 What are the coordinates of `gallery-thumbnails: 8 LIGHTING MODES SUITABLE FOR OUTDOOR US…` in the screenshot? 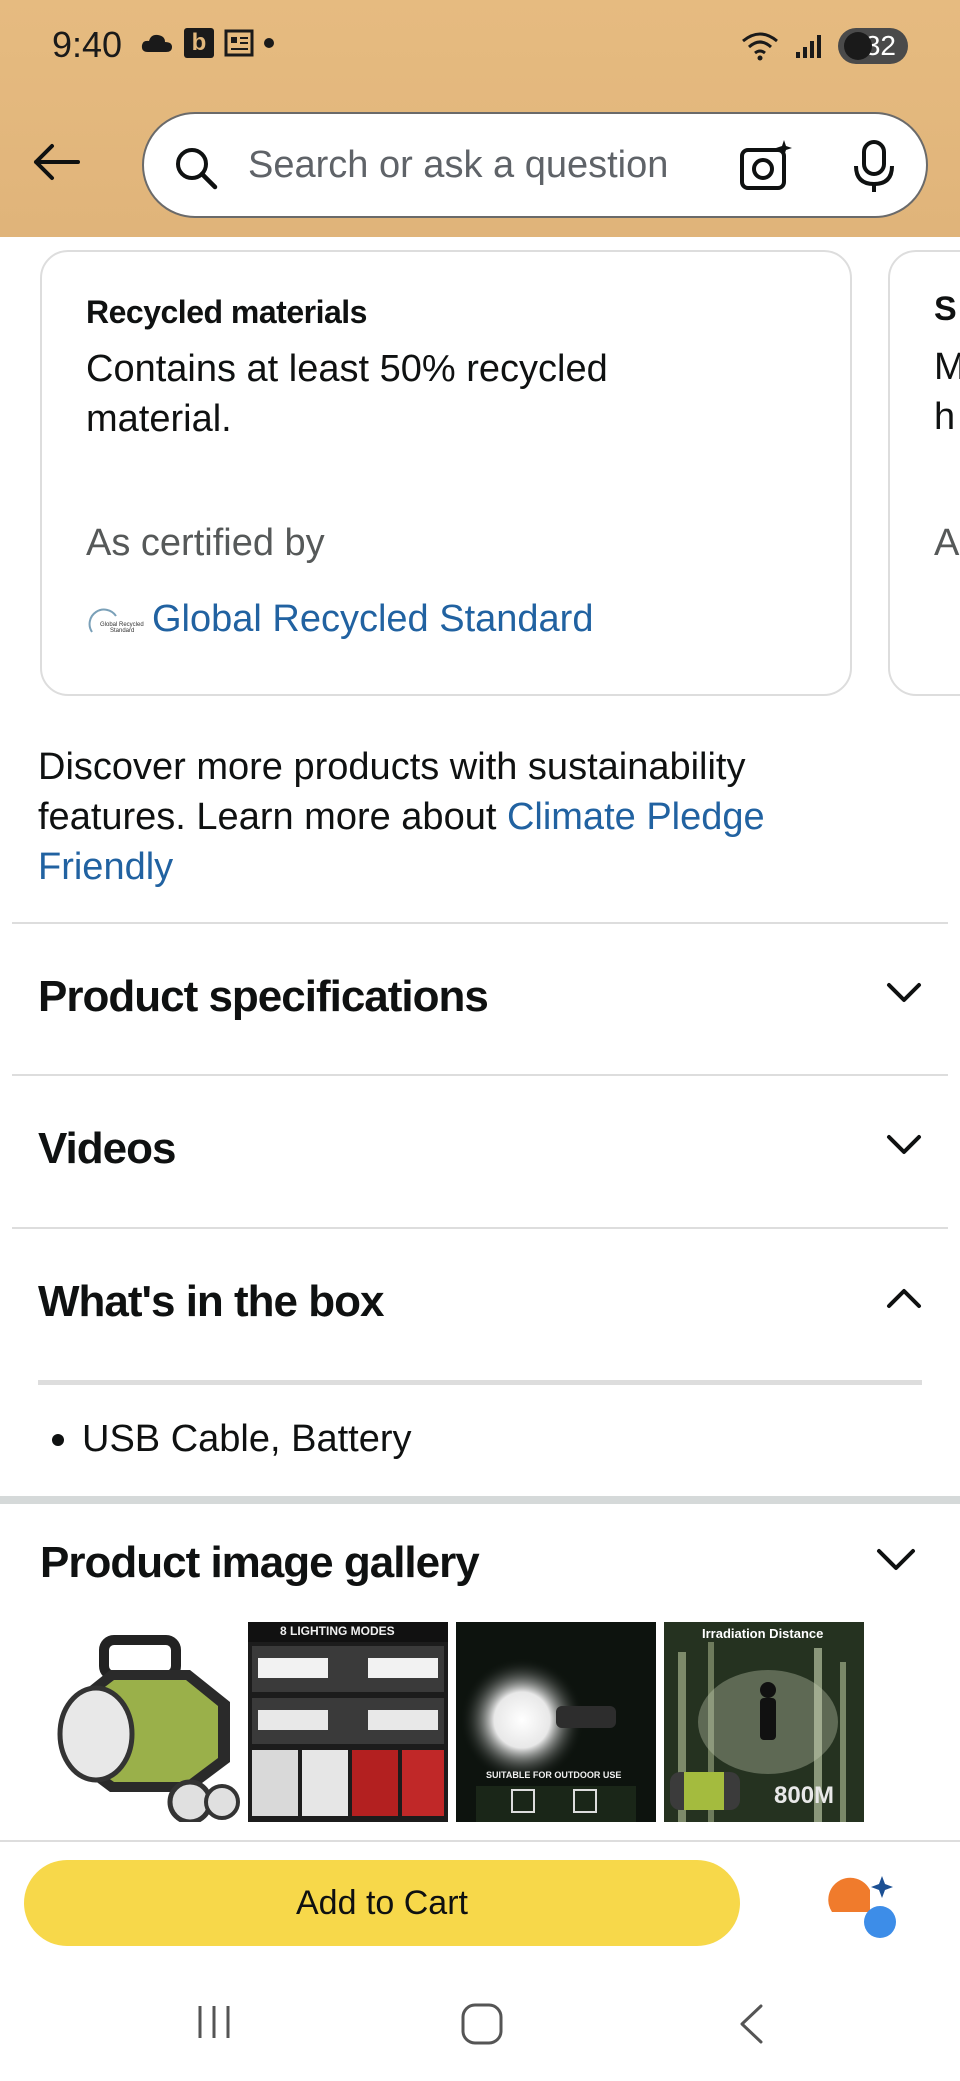 It's located at (452, 1722).